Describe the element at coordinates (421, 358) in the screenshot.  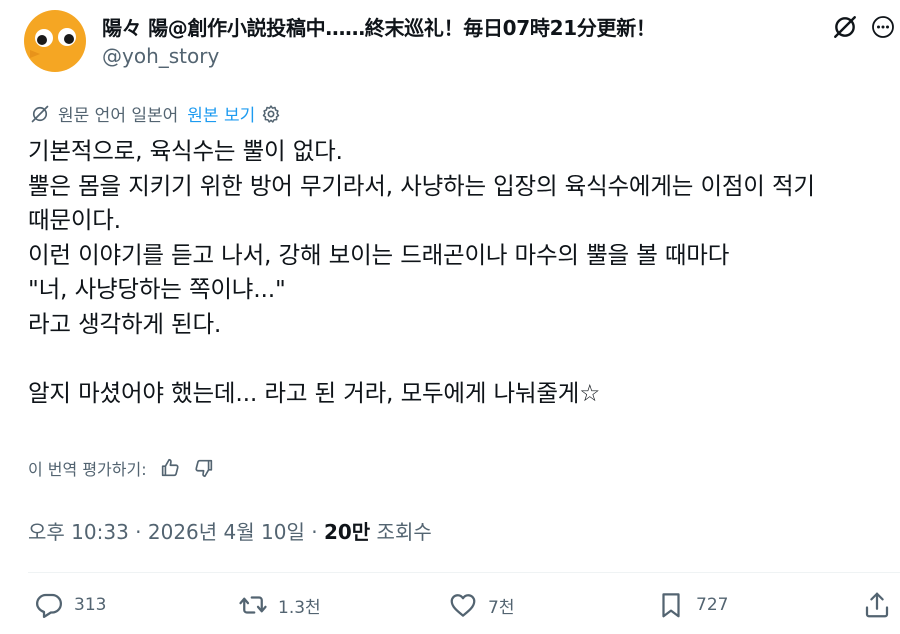
I see `post-line` at that location.